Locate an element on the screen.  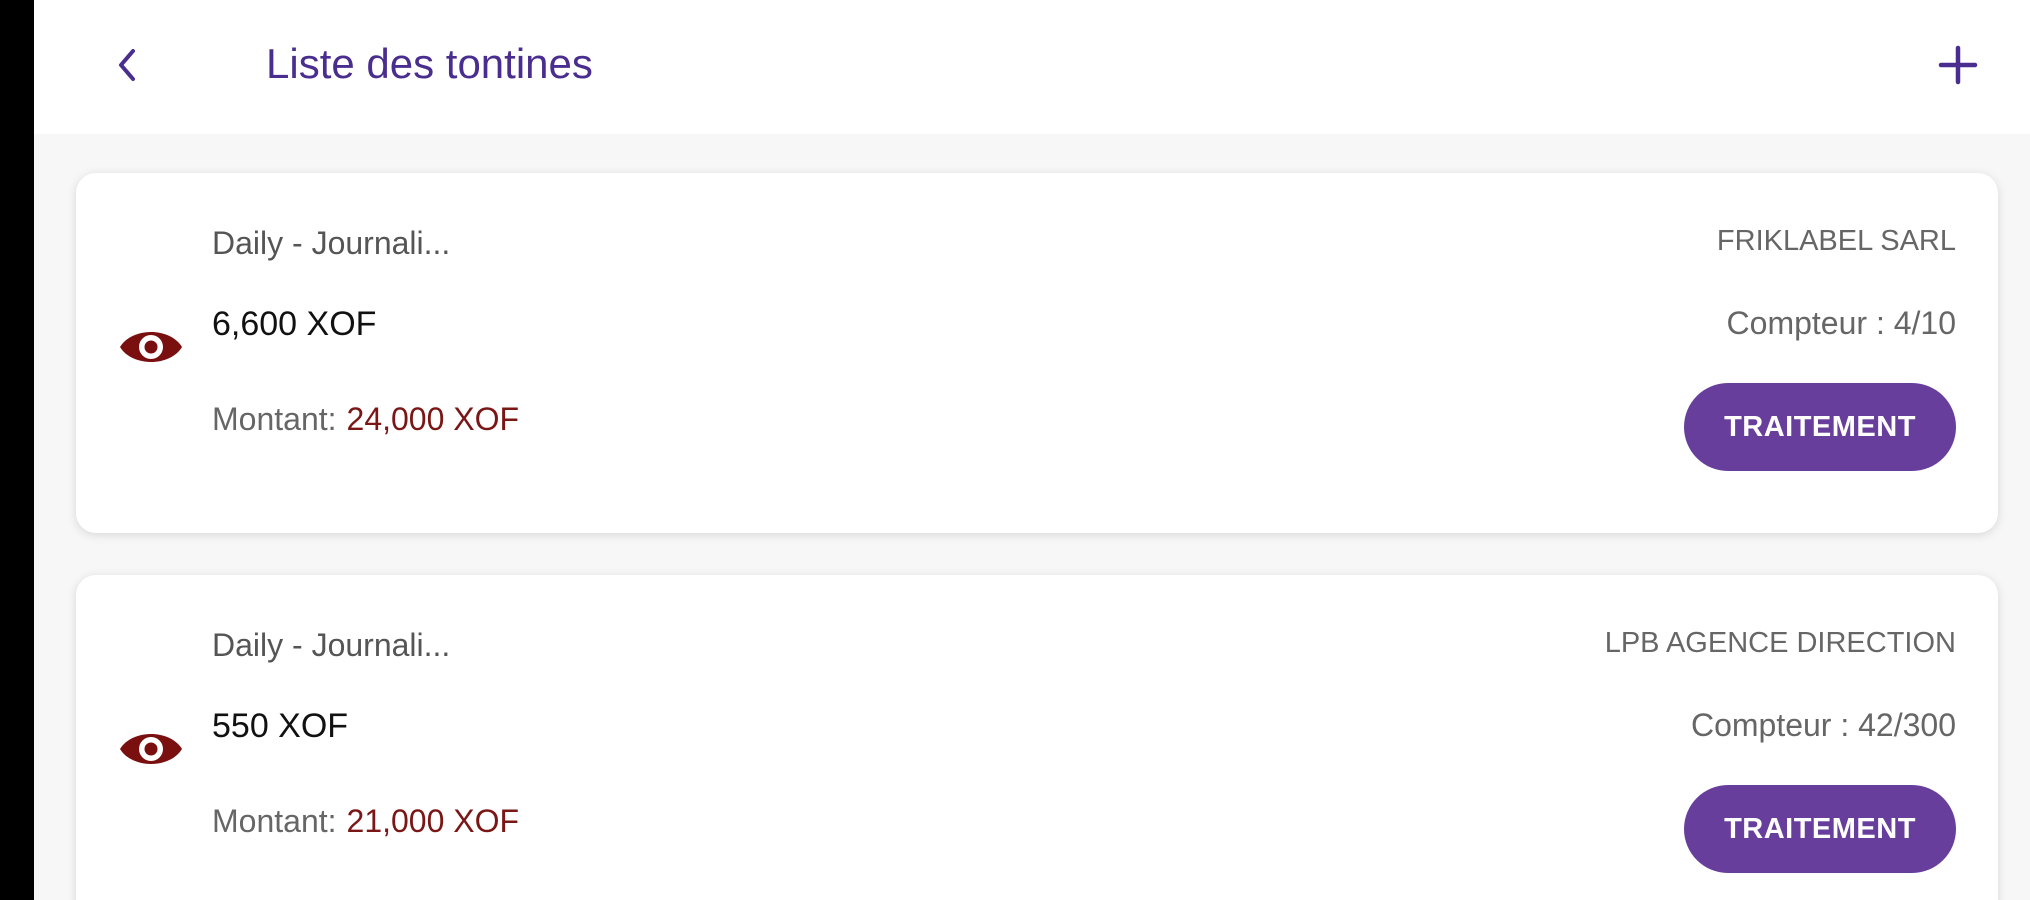
add-tontine-button is located at coordinates (1958, 65).